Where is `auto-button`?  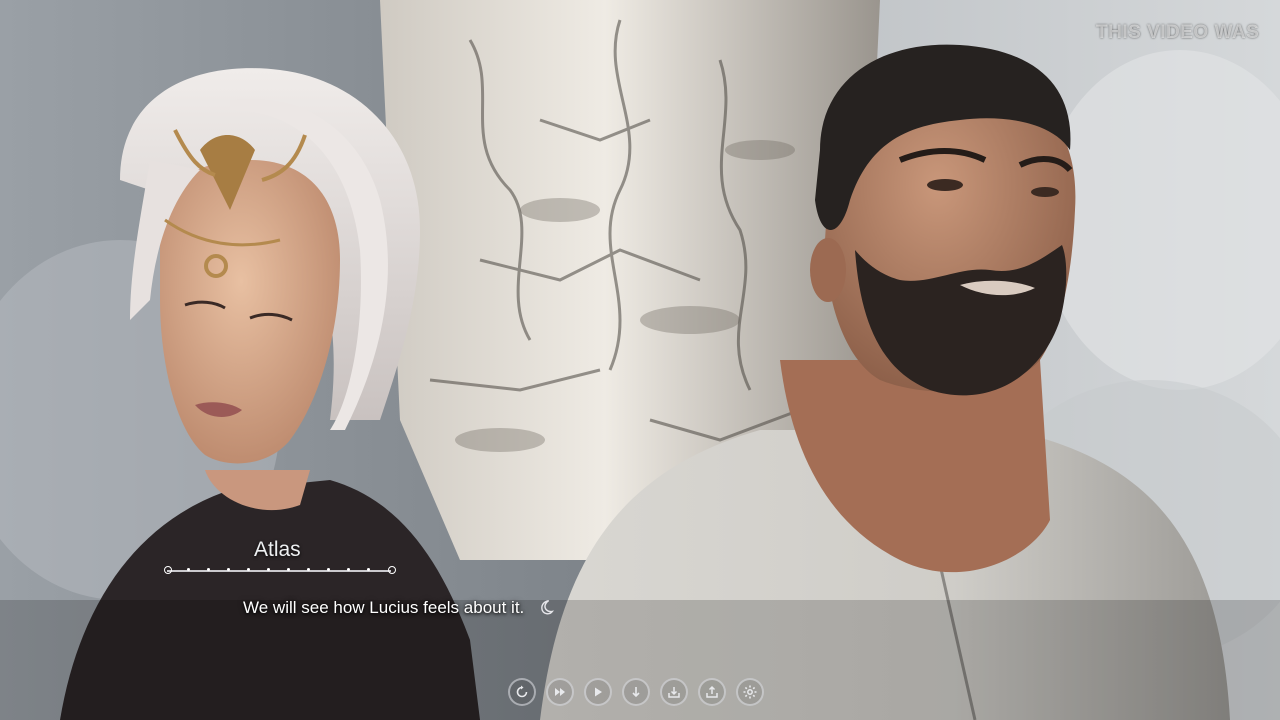
auto-button is located at coordinates (598, 692).